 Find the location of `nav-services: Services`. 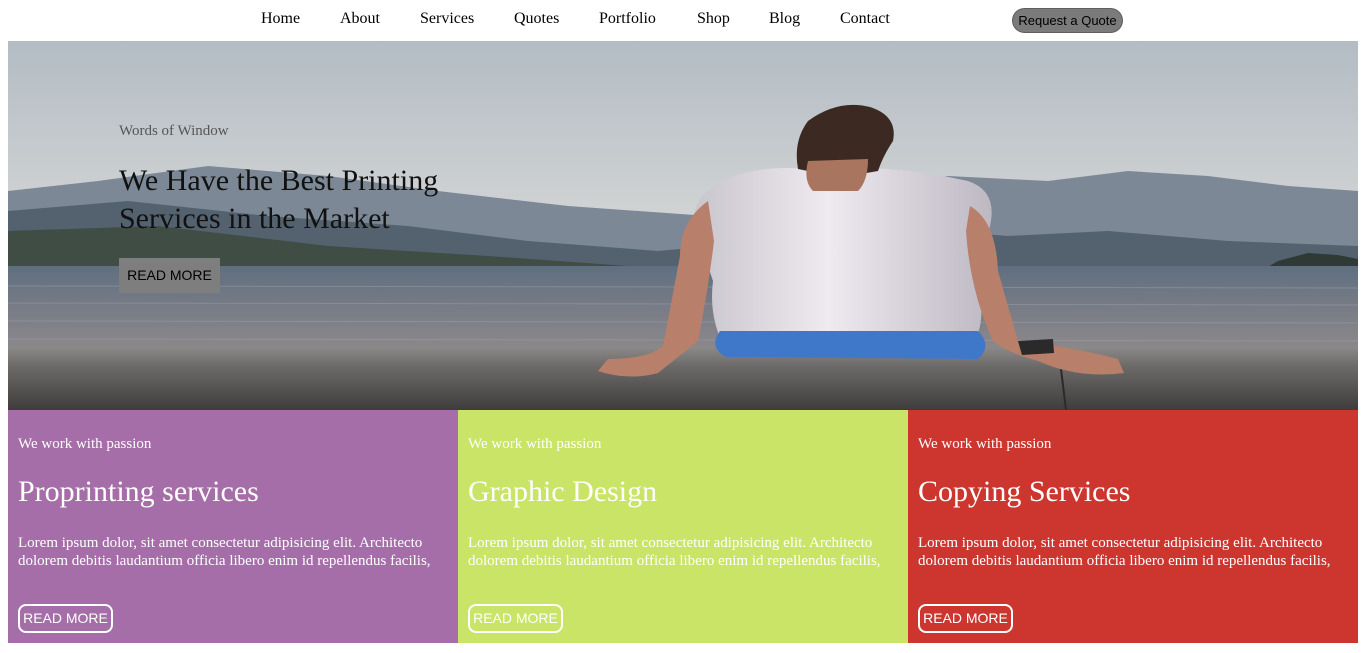

nav-services: Services is located at coordinates (447, 19).